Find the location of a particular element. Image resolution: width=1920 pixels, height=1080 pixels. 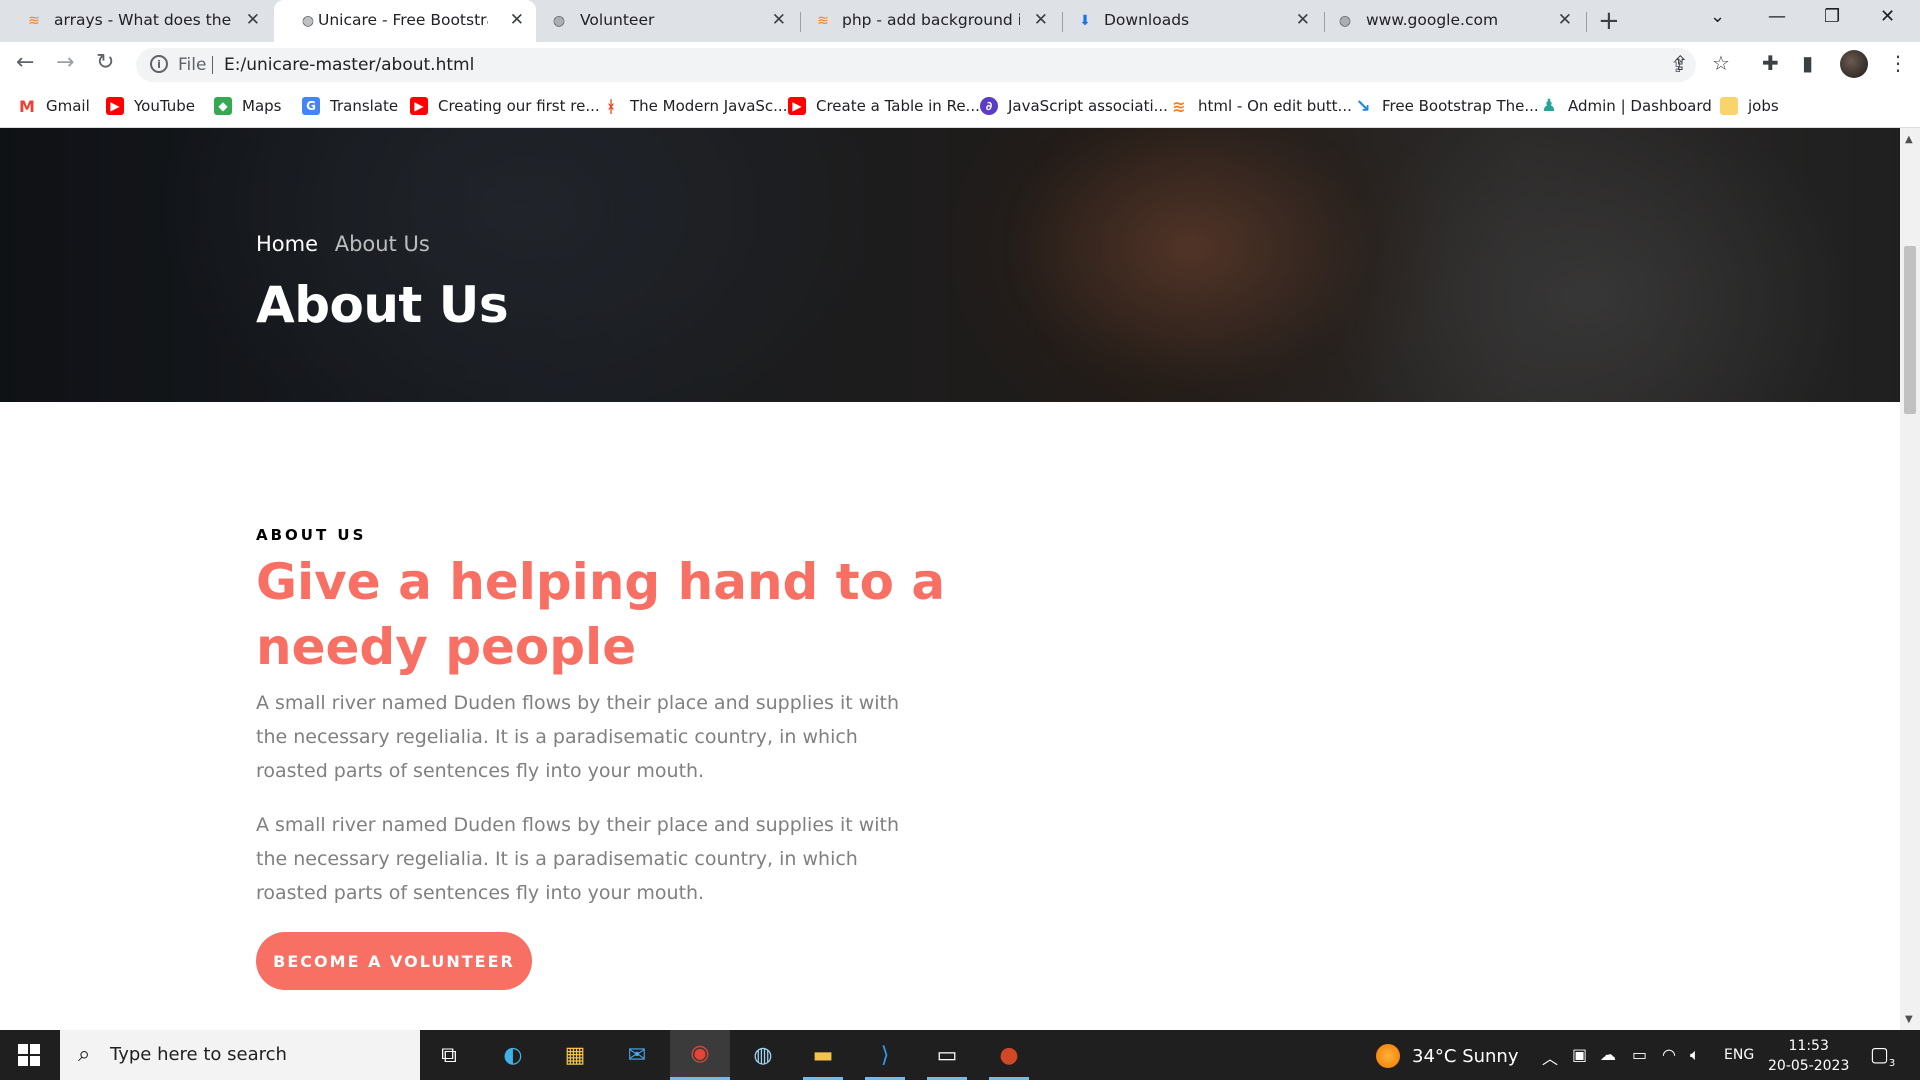

page-scrollbar: ▲ ▼ is located at coordinates (1910, 579).